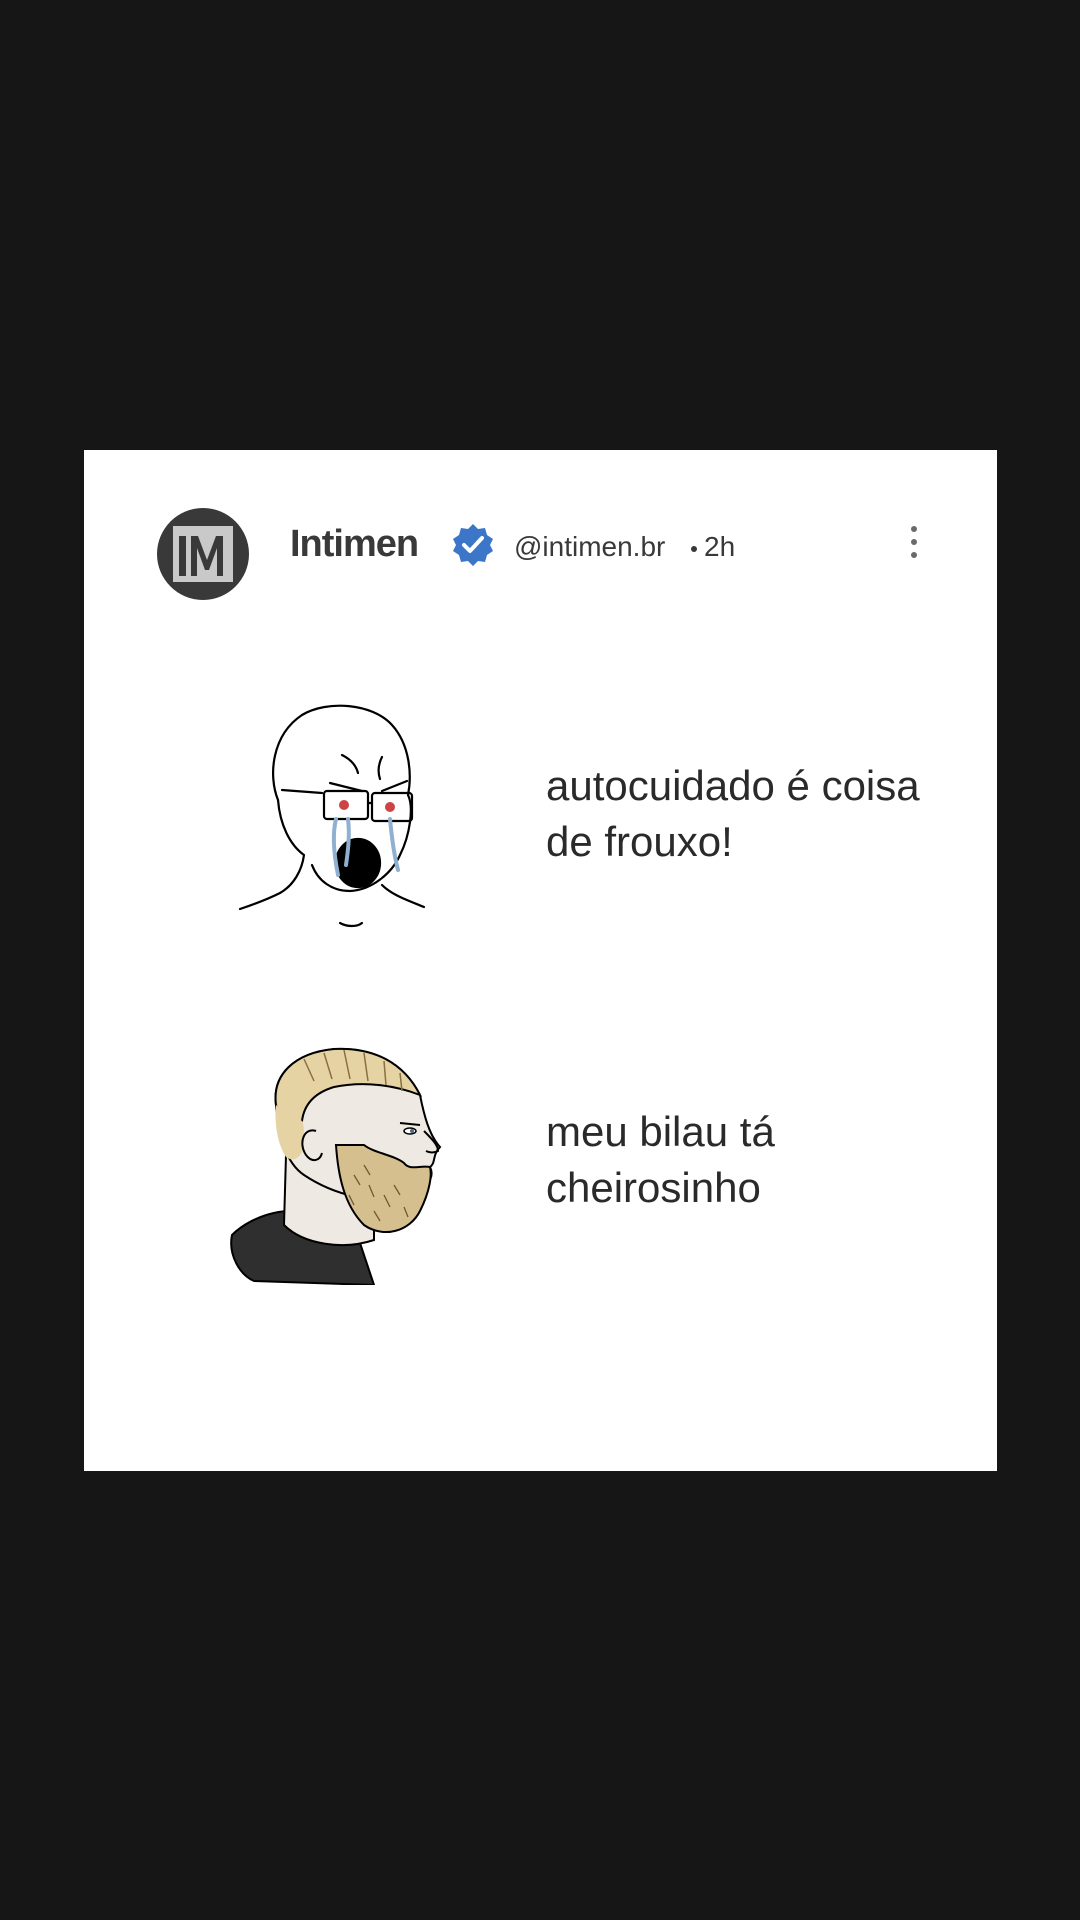 Image resolution: width=1080 pixels, height=1920 pixels. I want to click on post-time: 2h, so click(720, 546).